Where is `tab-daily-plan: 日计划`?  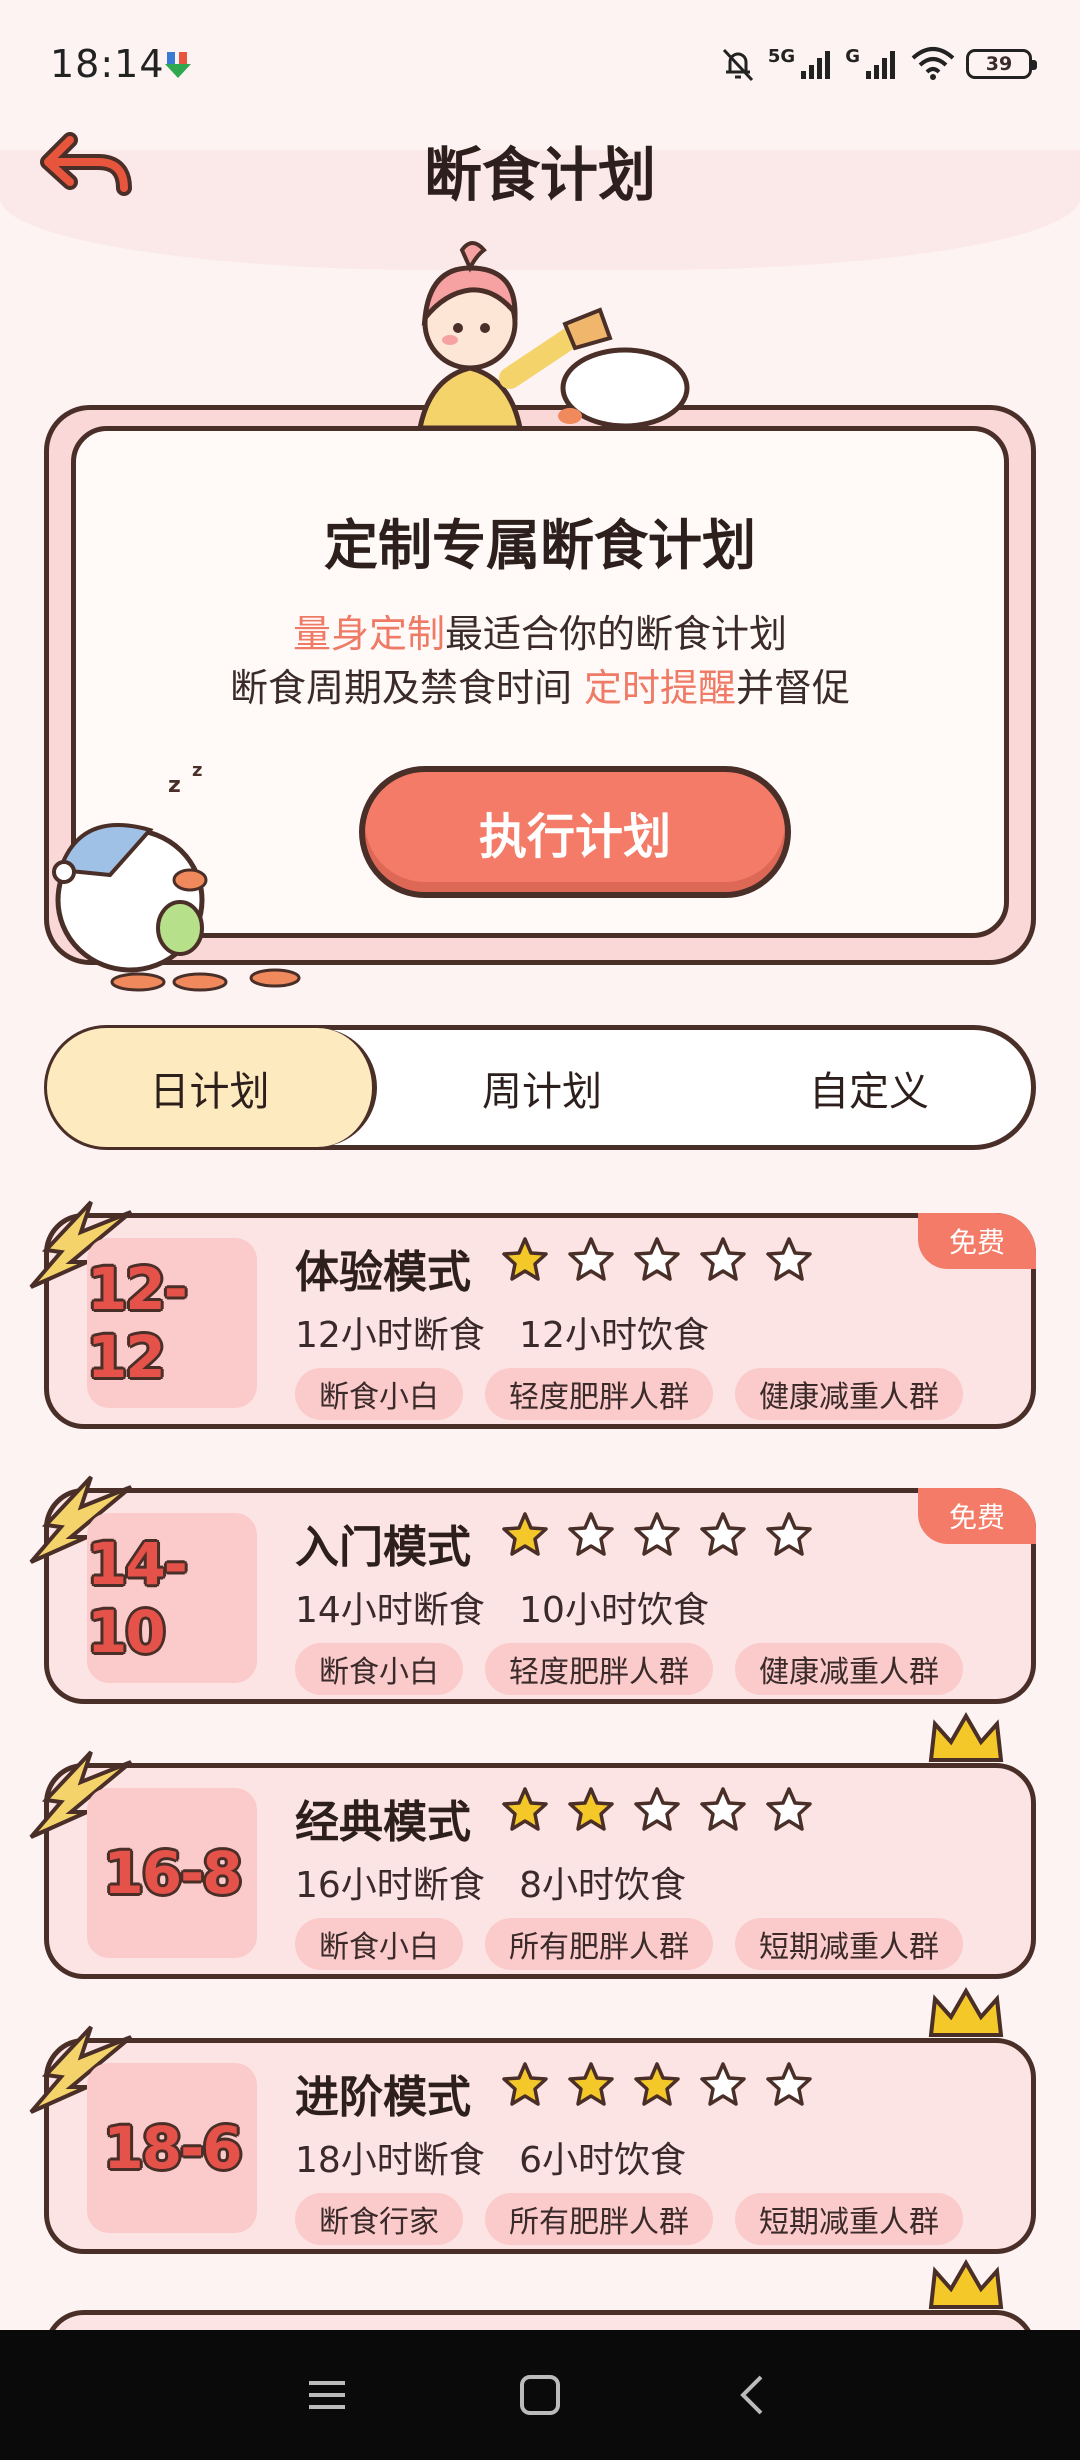 tab-daily-plan: 日计划 is located at coordinates (212, 1087).